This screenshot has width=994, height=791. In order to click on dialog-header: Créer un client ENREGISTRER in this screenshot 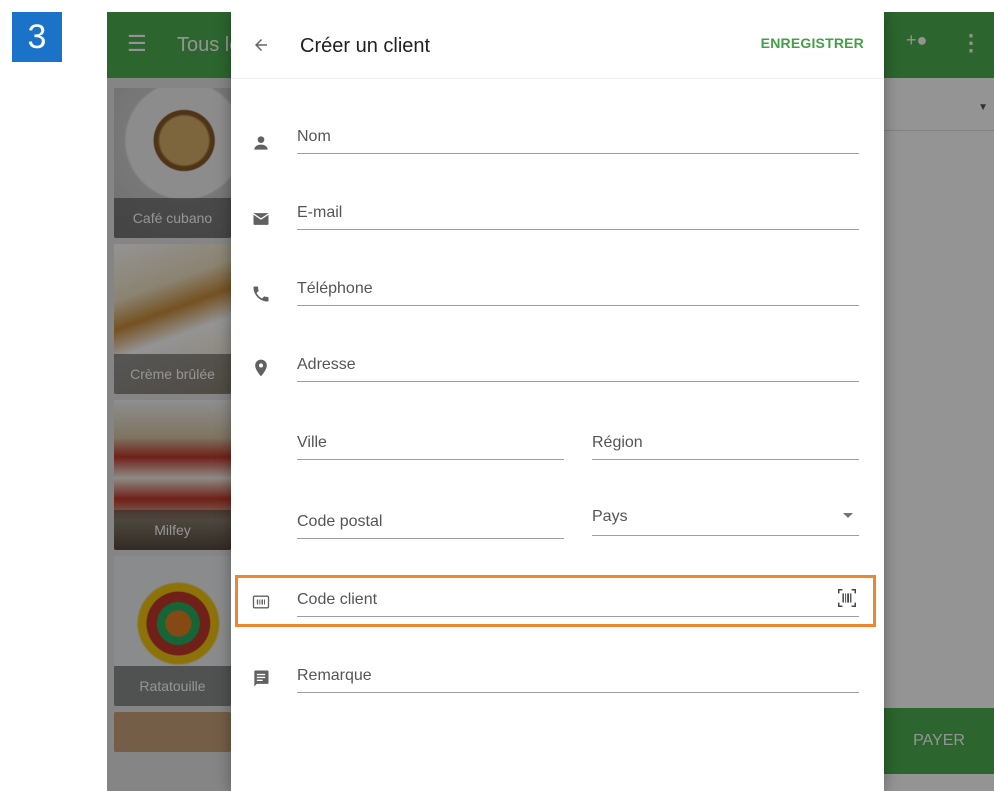, I will do `click(557, 45)`.